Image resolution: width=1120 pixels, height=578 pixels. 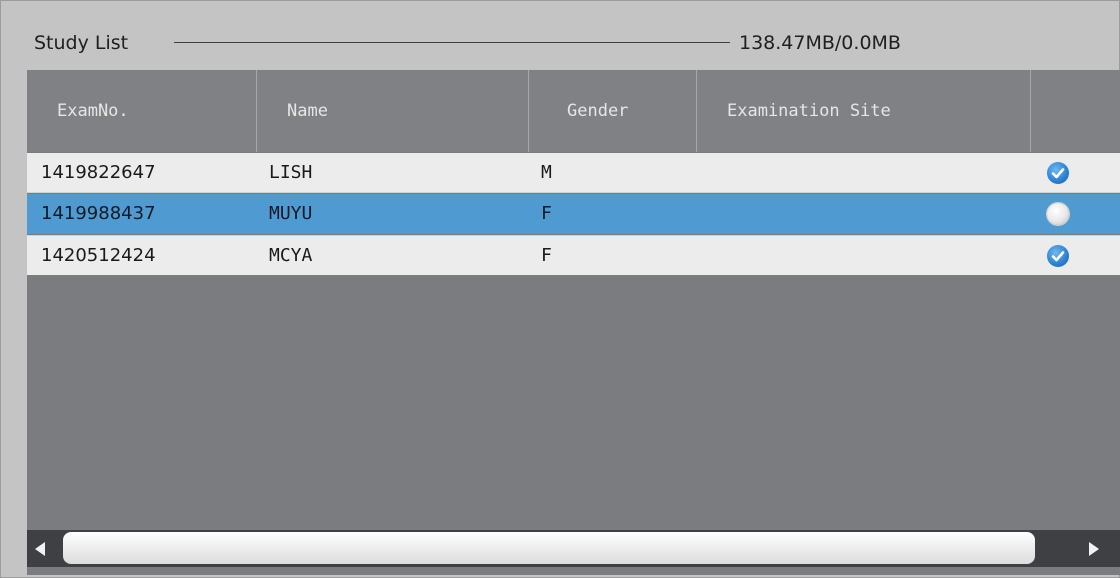 I want to click on cell-exam-no: 1419988437, so click(x=98, y=213).